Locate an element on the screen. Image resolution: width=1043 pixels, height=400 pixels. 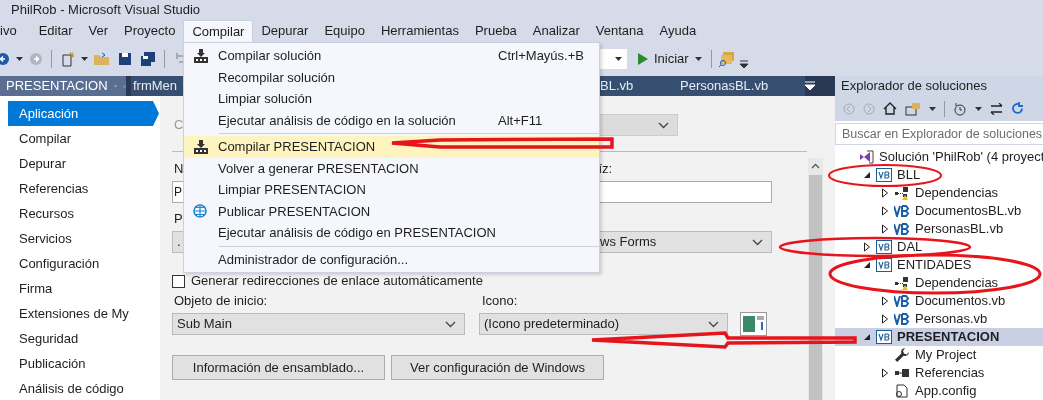
sidebar-item: Referencias is located at coordinates (83, 188).